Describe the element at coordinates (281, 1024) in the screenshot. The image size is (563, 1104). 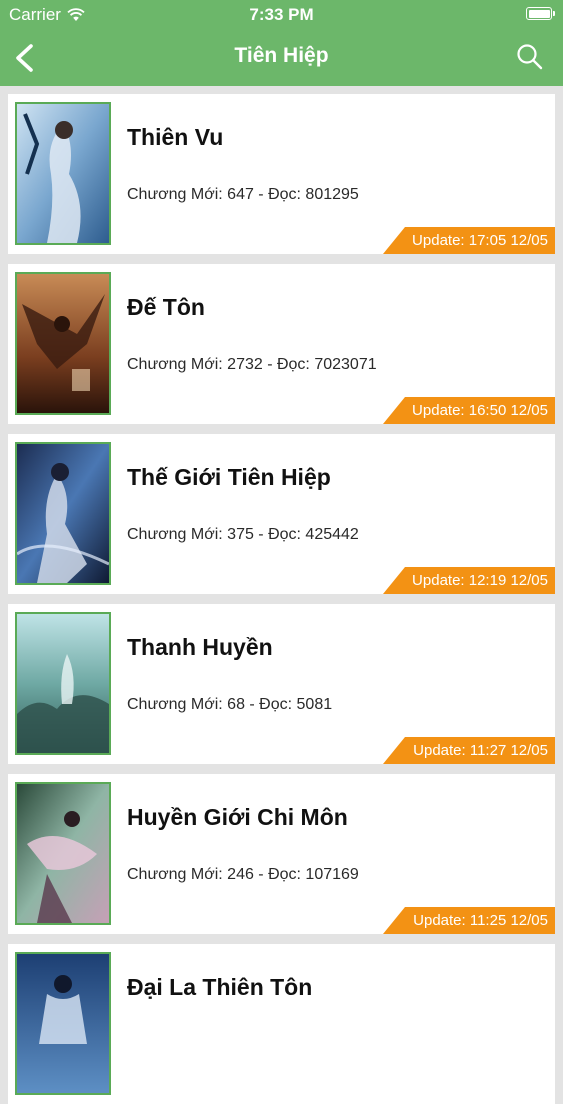
I see `book-item: Đại La Thiên Tôn` at that location.